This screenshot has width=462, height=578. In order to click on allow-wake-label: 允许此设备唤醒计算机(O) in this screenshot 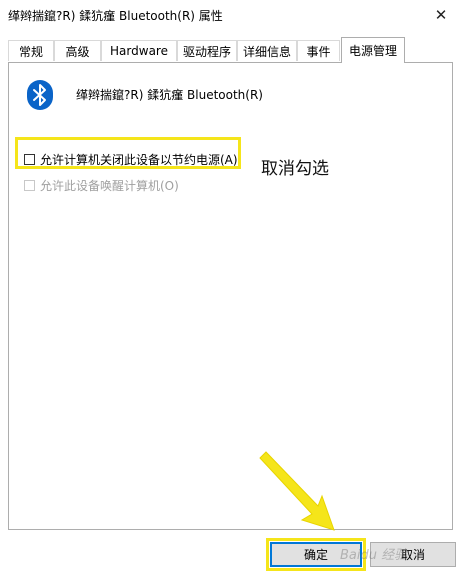, I will do `click(109, 186)`.